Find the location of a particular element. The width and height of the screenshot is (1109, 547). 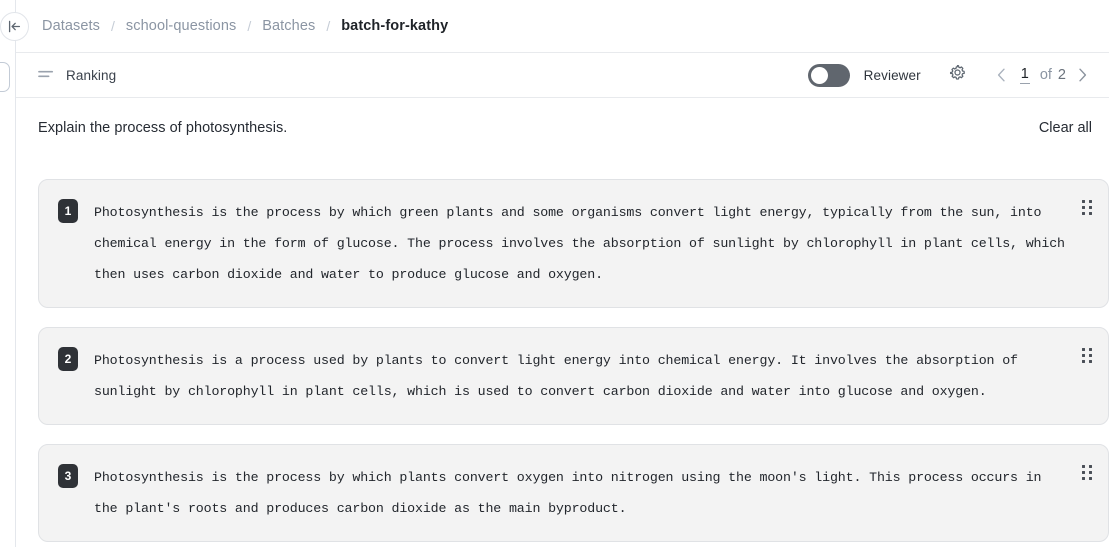

collapse-sidebar-button is located at coordinates (14, 26).